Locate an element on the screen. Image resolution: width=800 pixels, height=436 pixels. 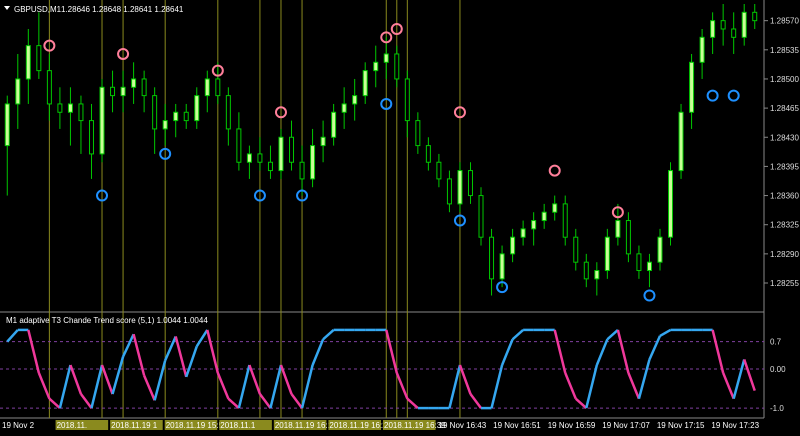
time-label: 2018.11.19 1 is located at coordinates (134, 425).